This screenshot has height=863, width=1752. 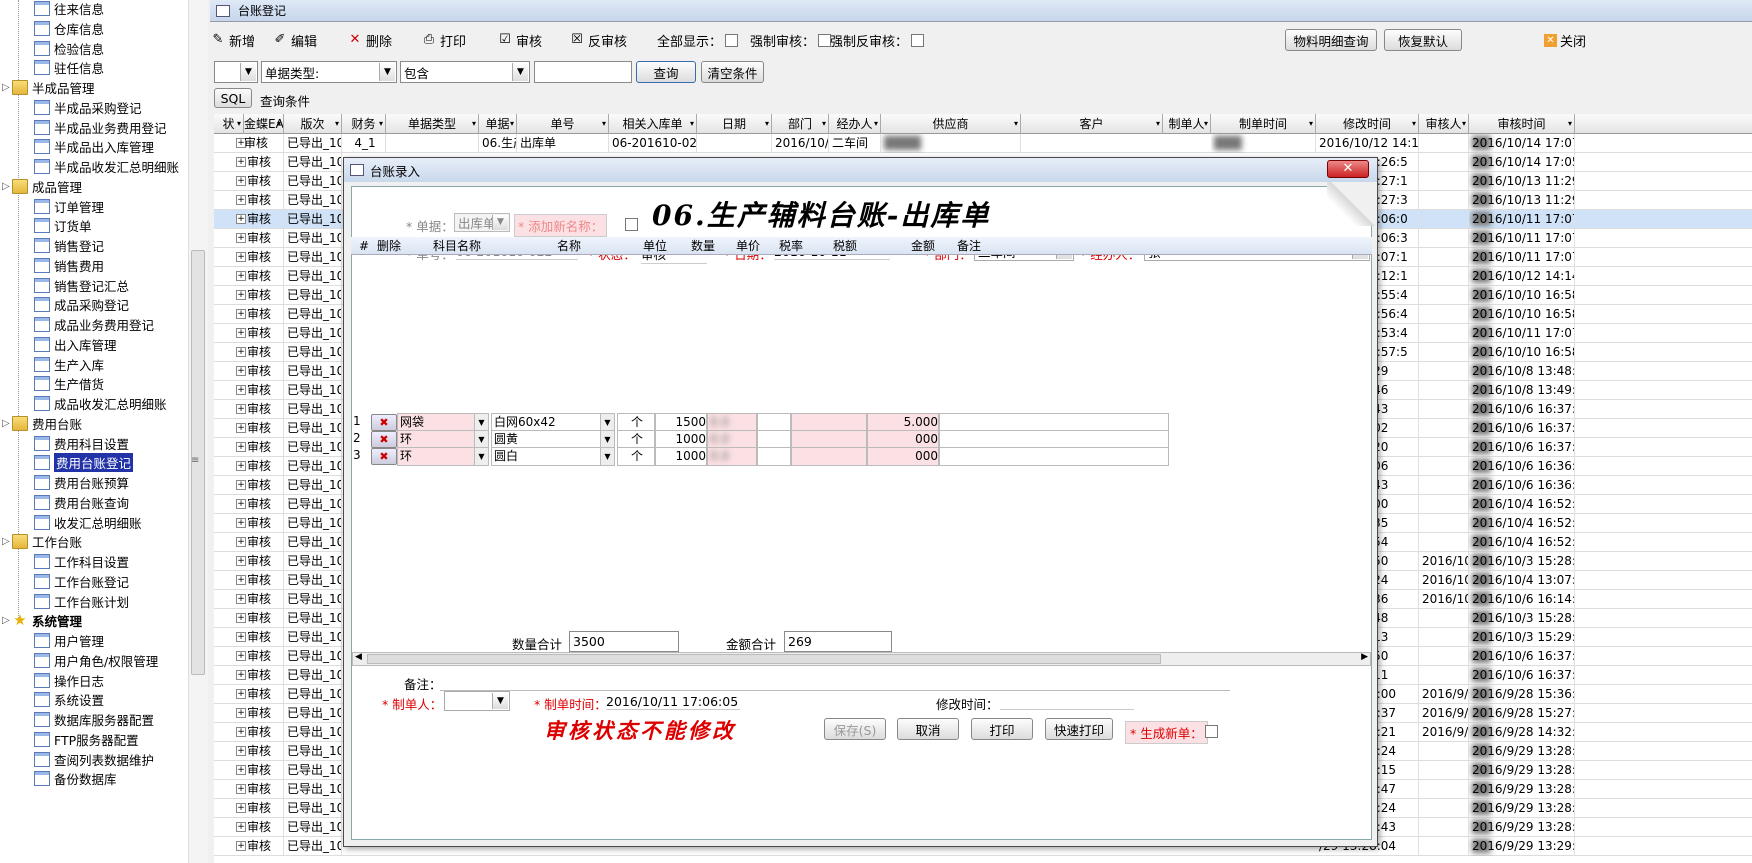 I want to click on sidebar-item: 往来信息, so click(x=69, y=9).